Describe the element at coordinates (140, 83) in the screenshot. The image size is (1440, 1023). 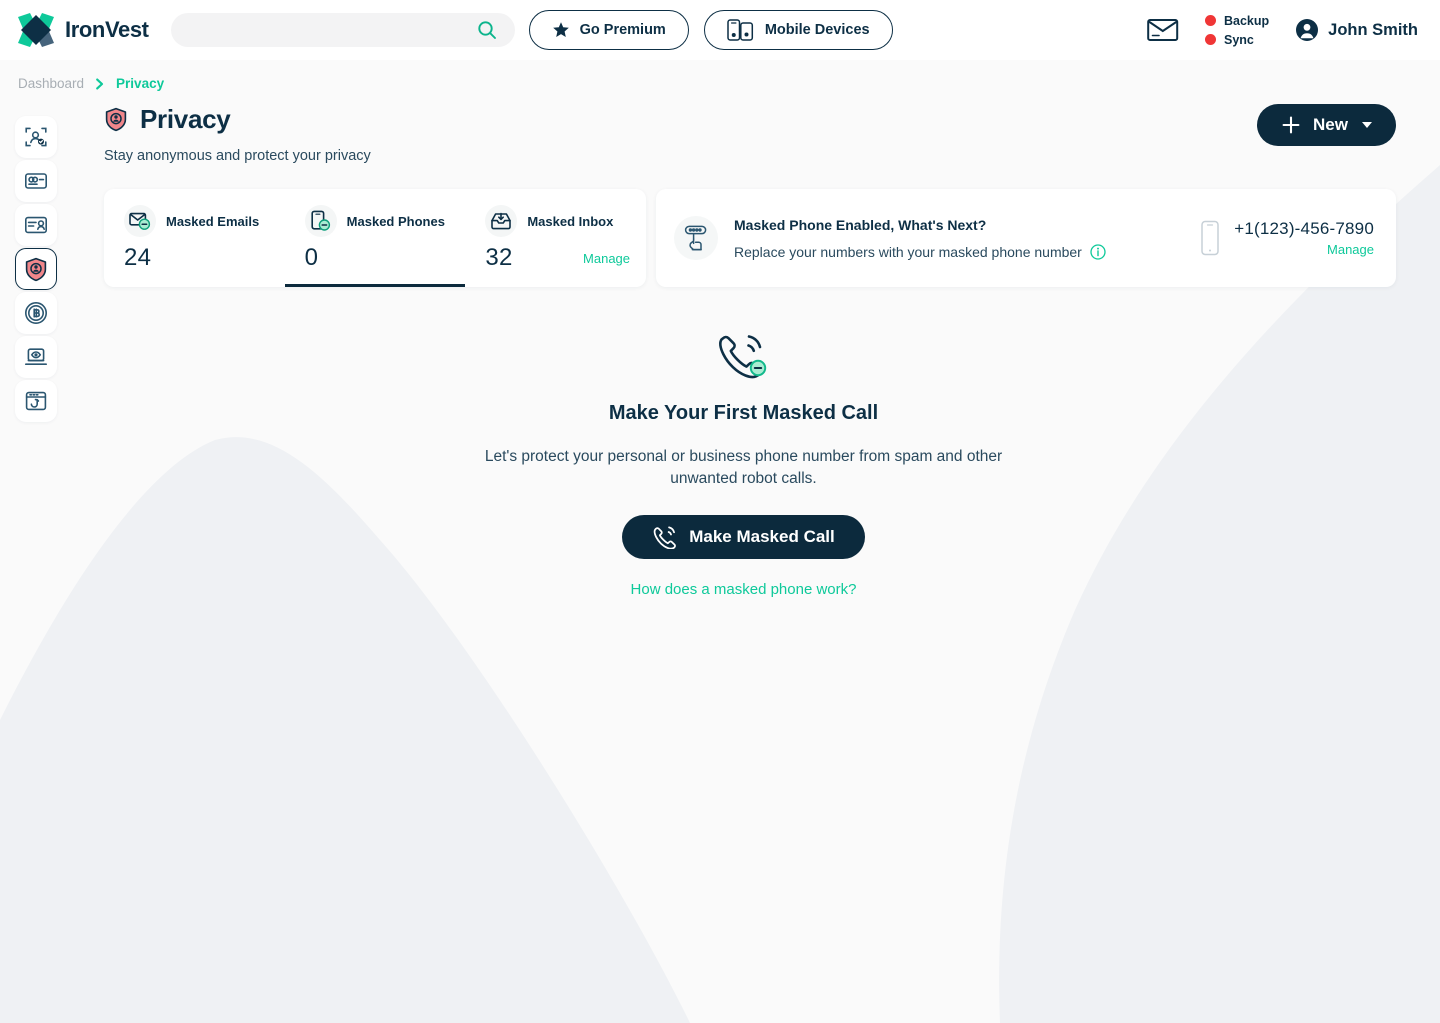
I see `breadcrumb-item-privacy: Privacy` at that location.